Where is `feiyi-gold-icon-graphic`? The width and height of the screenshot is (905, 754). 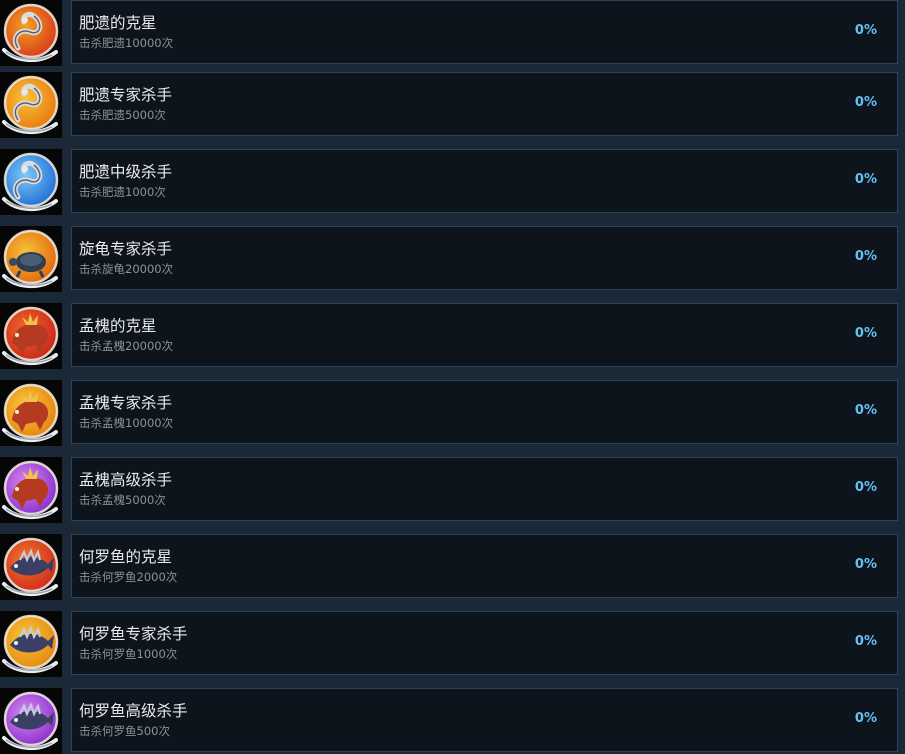
feiyi-gold-icon-graphic is located at coordinates (30, 104).